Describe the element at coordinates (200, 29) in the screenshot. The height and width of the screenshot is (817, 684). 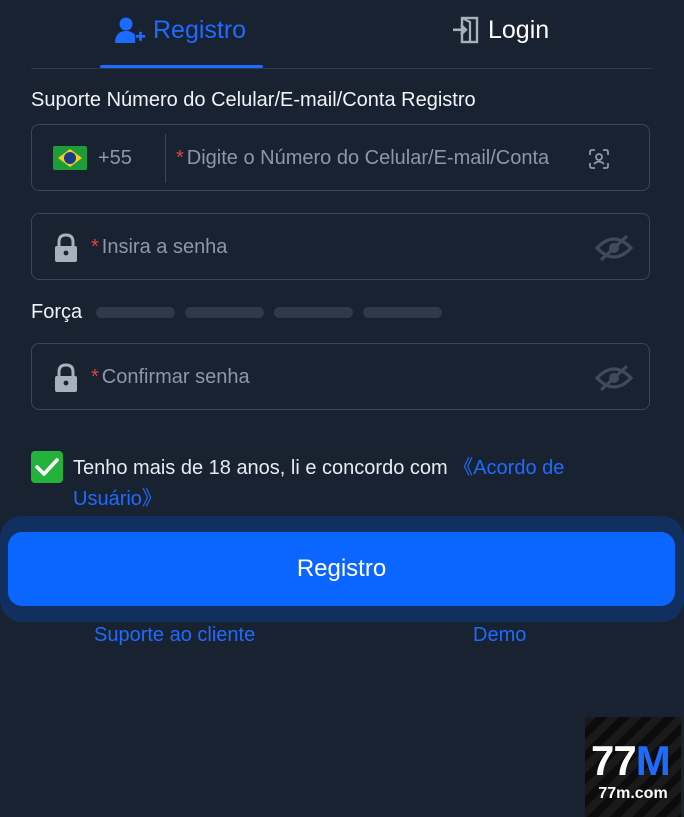
I see `tab-register-label: Registro` at that location.